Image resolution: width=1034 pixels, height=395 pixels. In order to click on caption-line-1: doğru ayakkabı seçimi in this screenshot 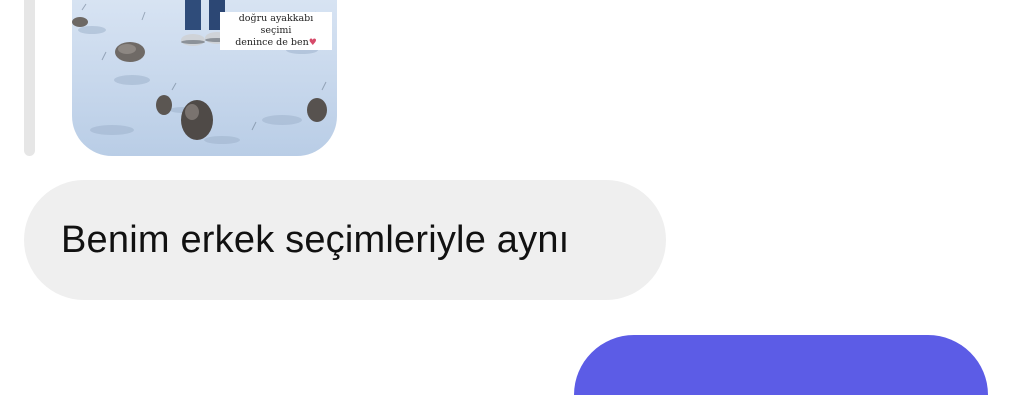, I will do `click(276, 24)`.